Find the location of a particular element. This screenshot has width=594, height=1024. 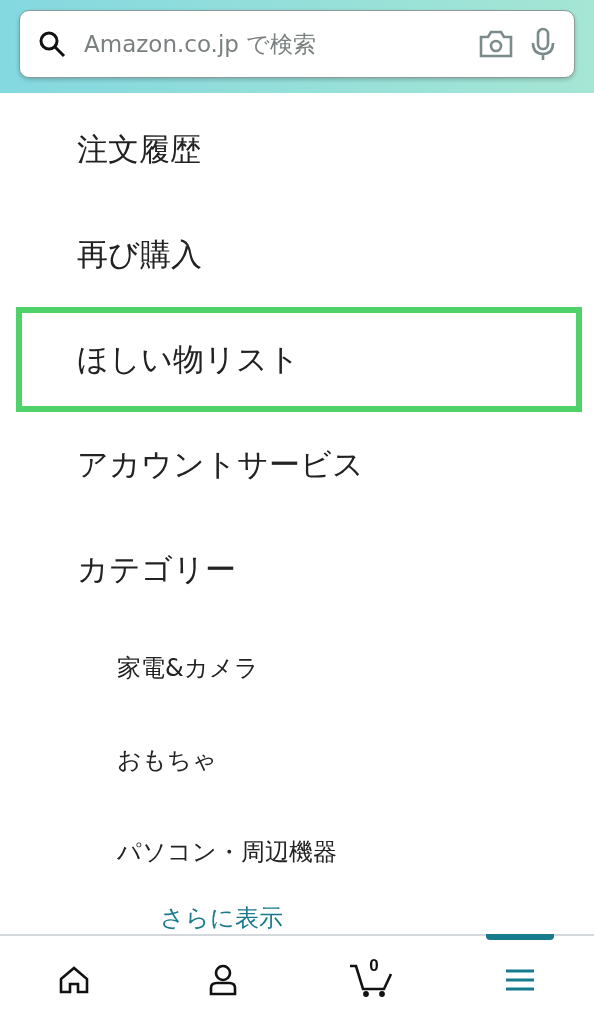

menu-item: アカウントサービス is located at coordinates (297, 464).